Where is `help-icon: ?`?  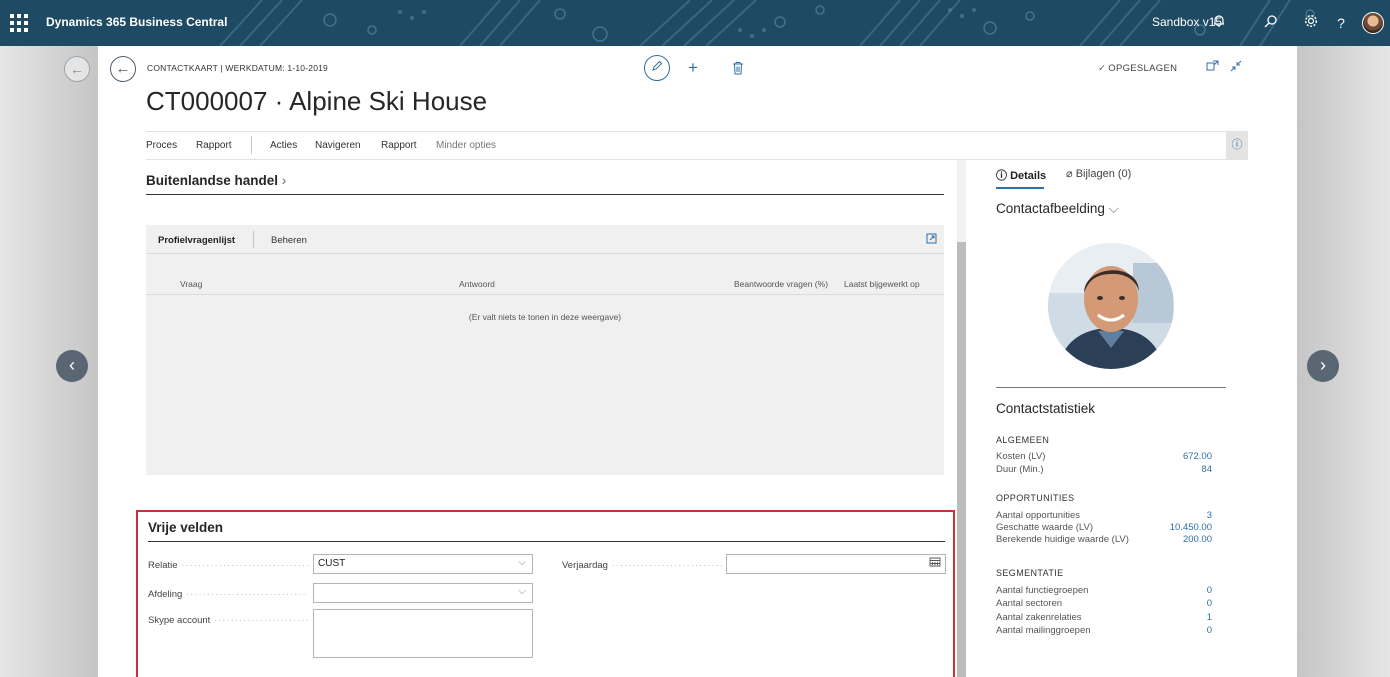
help-icon: ? is located at coordinates (1341, 23).